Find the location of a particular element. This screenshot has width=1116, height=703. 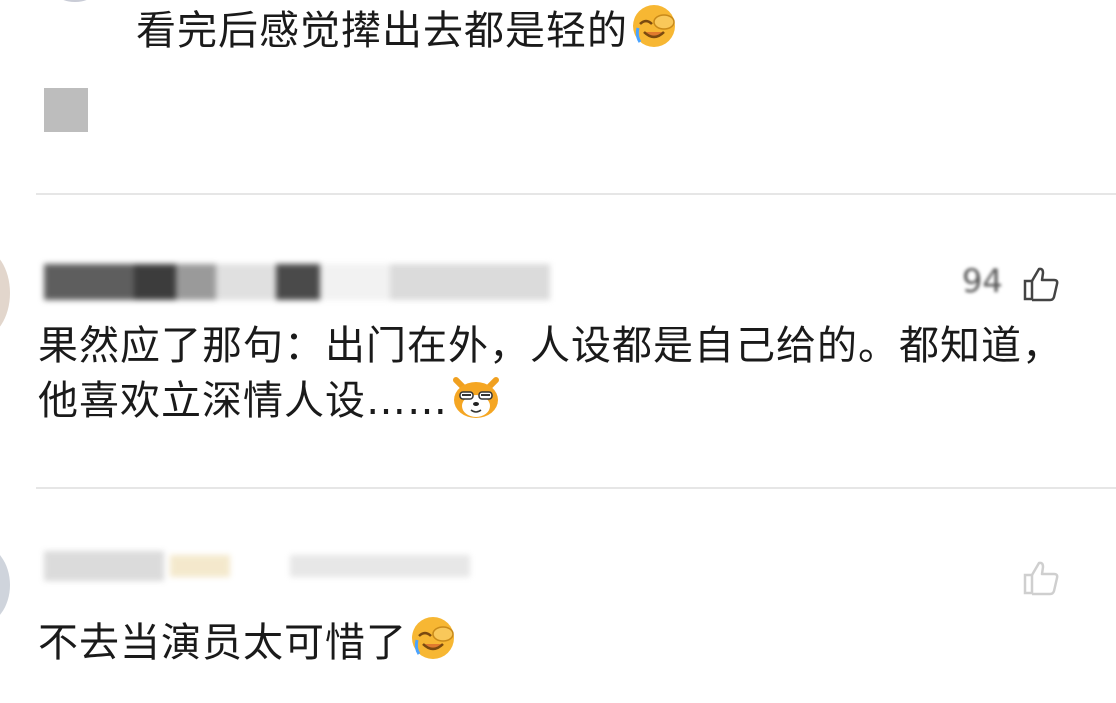

comment-text: 看完后感觉撵出去都是轻的 is located at coordinates (407, 32).